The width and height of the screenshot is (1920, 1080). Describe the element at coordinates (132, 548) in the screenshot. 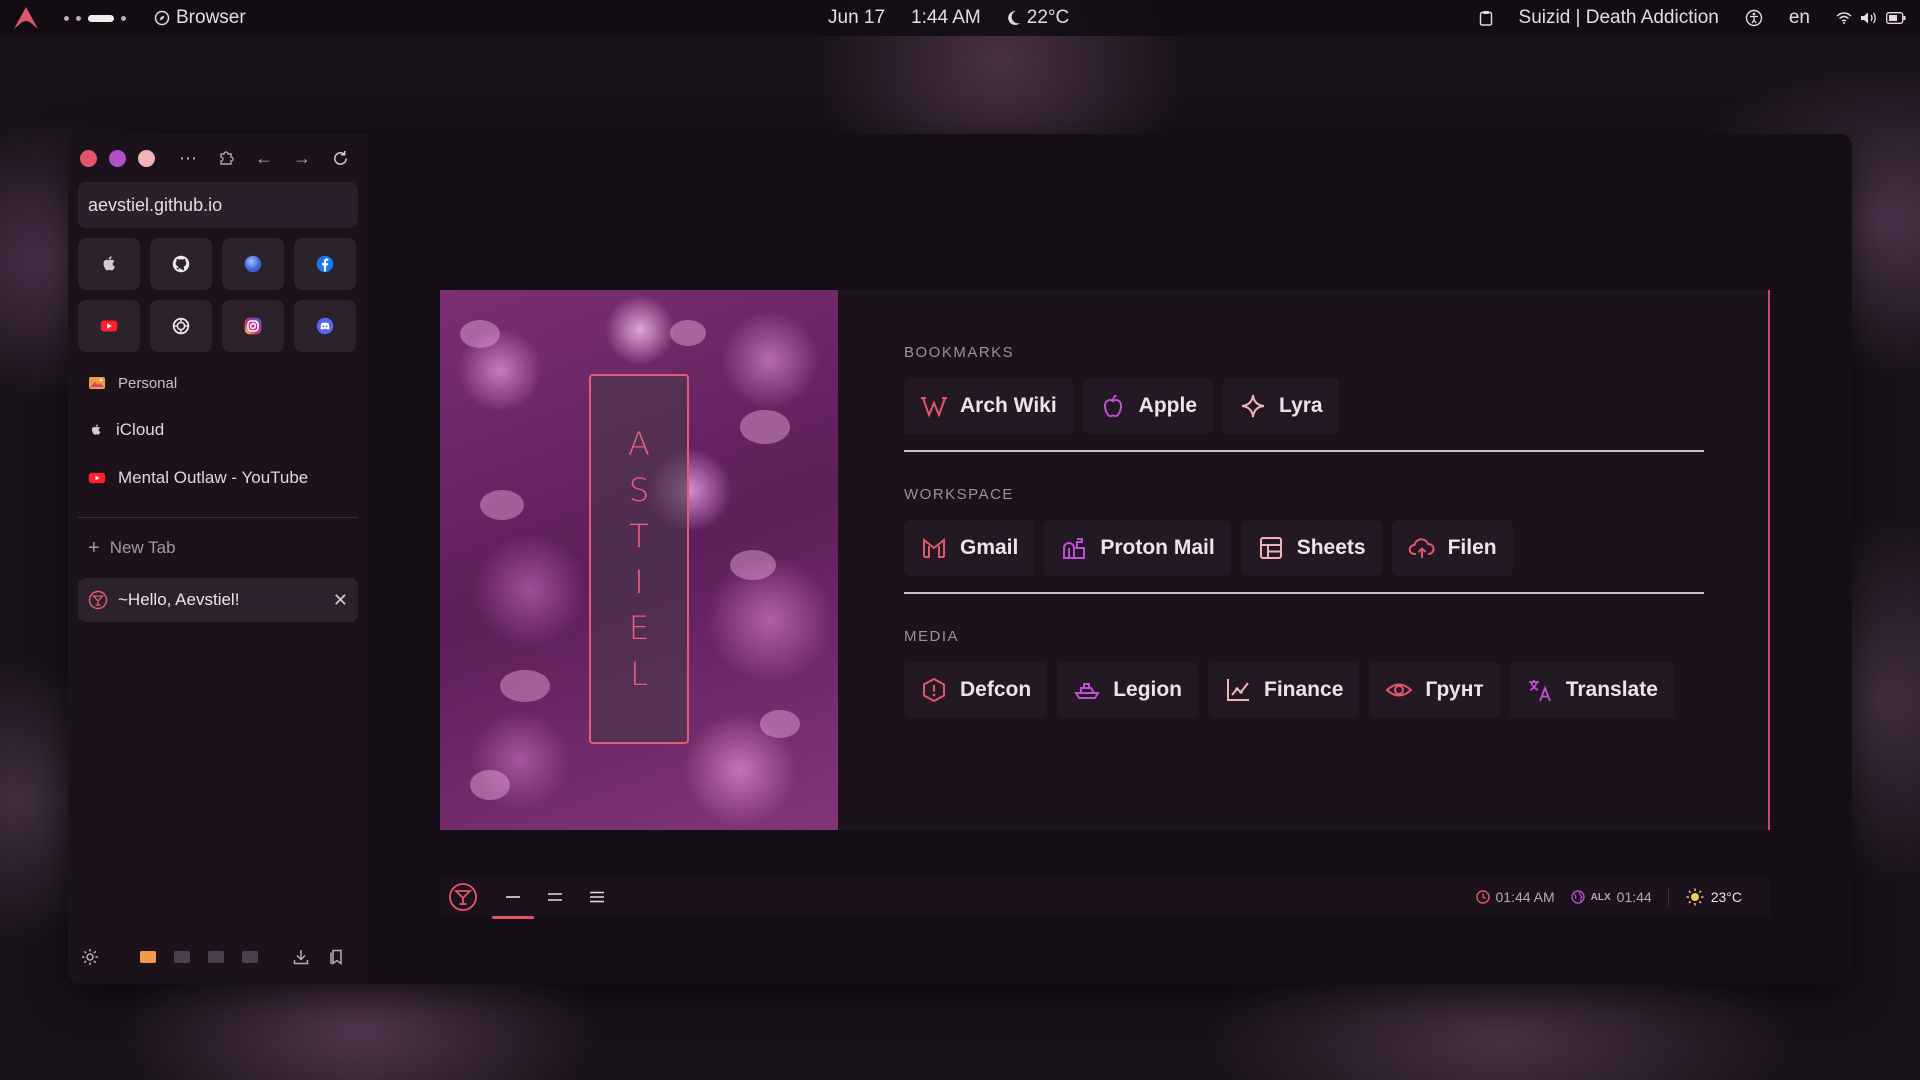

I see `new-tab-button: + New Tab` at that location.